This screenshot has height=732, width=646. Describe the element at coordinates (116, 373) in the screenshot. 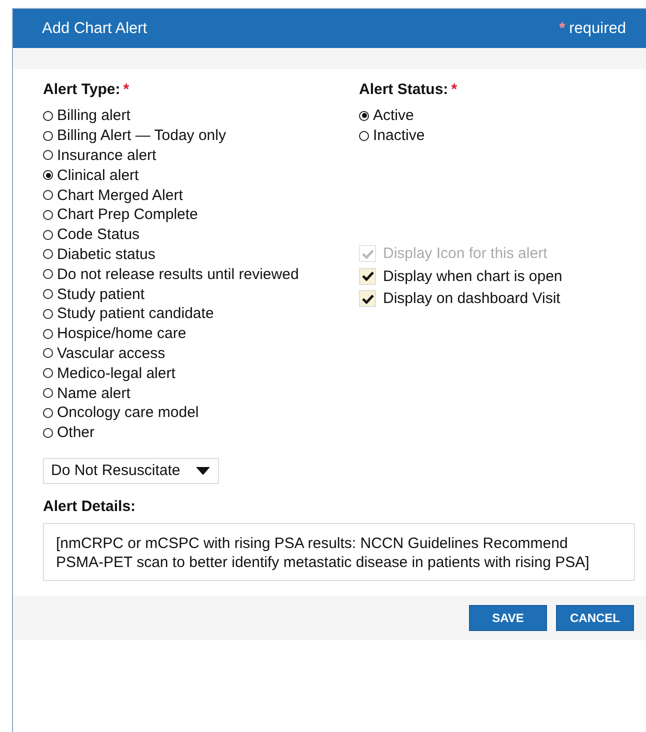

I see `radio-label: Medico-legal alert` at that location.